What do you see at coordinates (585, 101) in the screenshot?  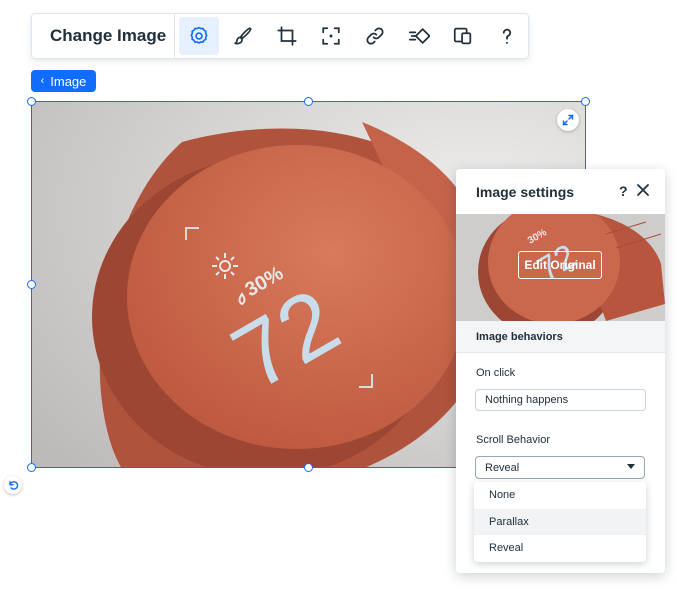 I see `resize-handle-top-right` at bounding box center [585, 101].